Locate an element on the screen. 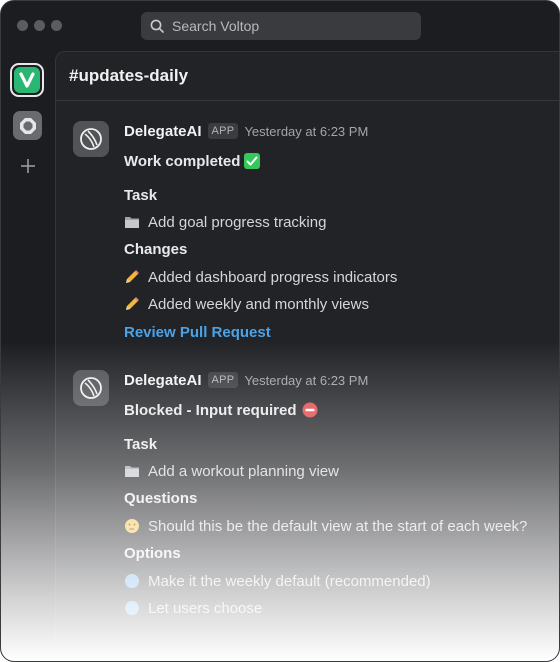 The image size is (560, 662). task-line: Add a workout planning view is located at coordinates (231, 471).